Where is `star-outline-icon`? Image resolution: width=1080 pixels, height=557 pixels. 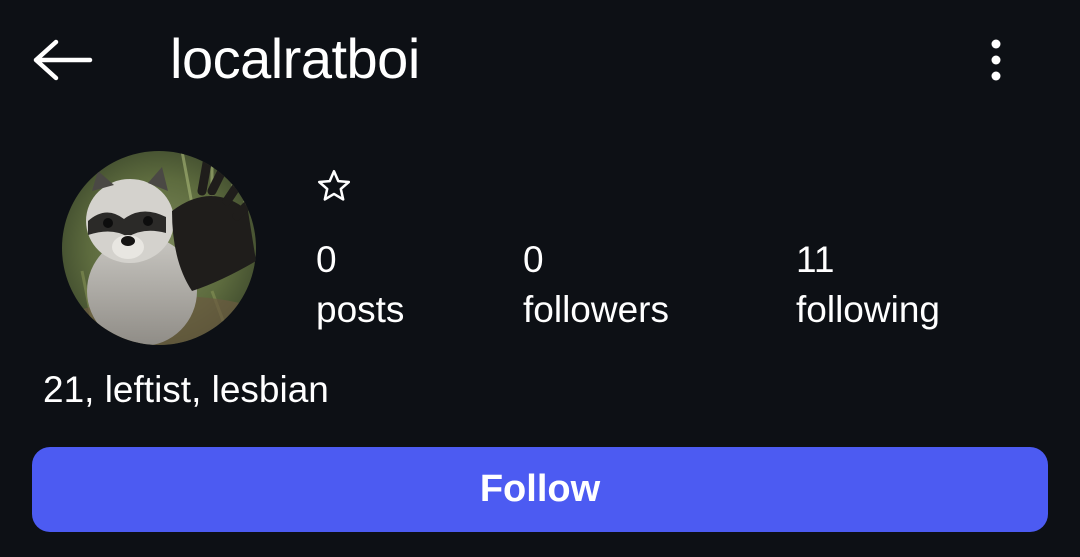 star-outline-icon is located at coordinates (334, 185).